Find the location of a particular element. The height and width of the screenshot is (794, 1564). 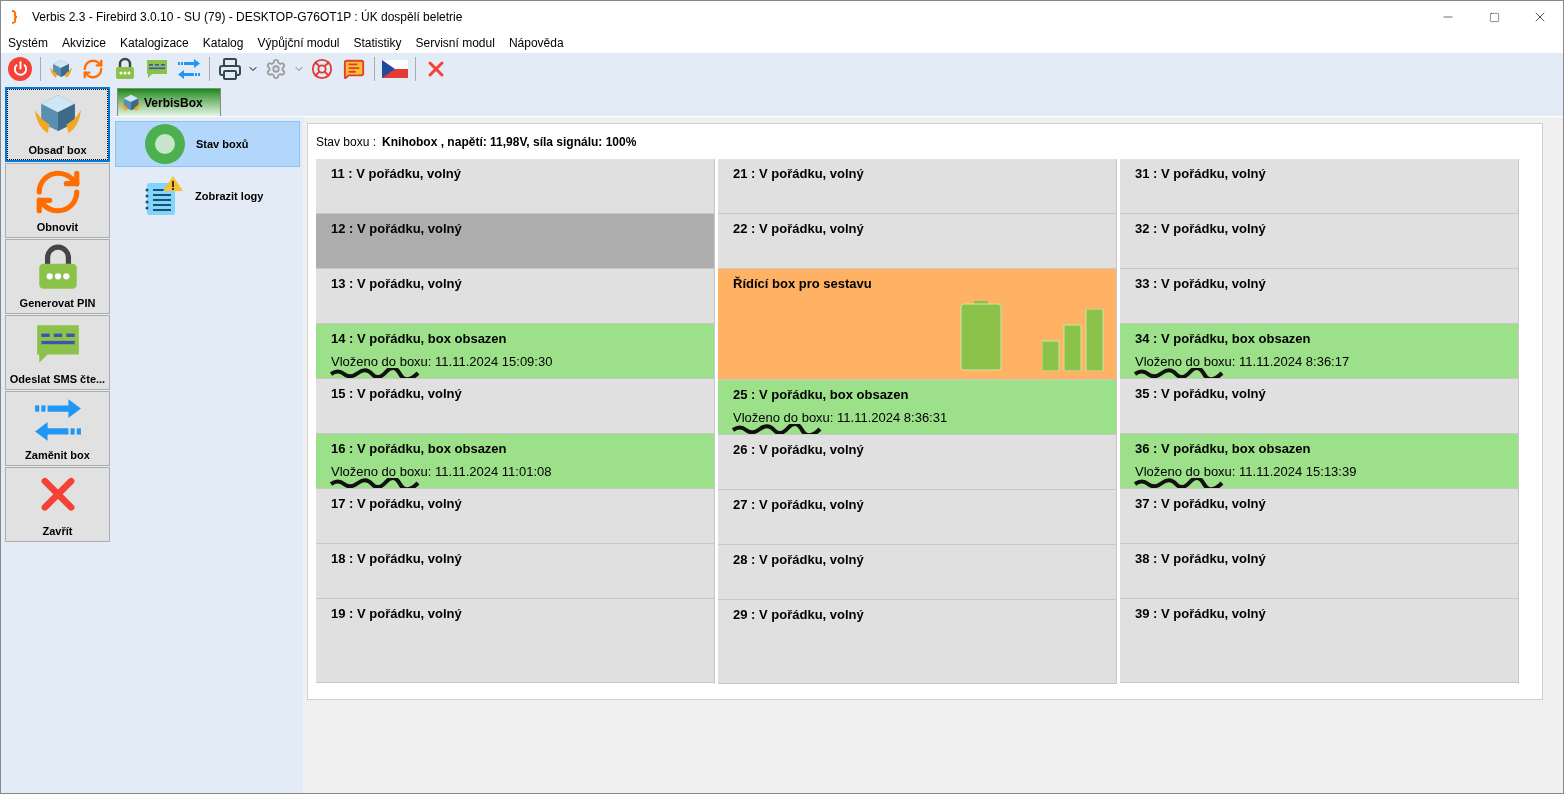

sidebar-button: Generovat PIN is located at coordinates (57, 276).